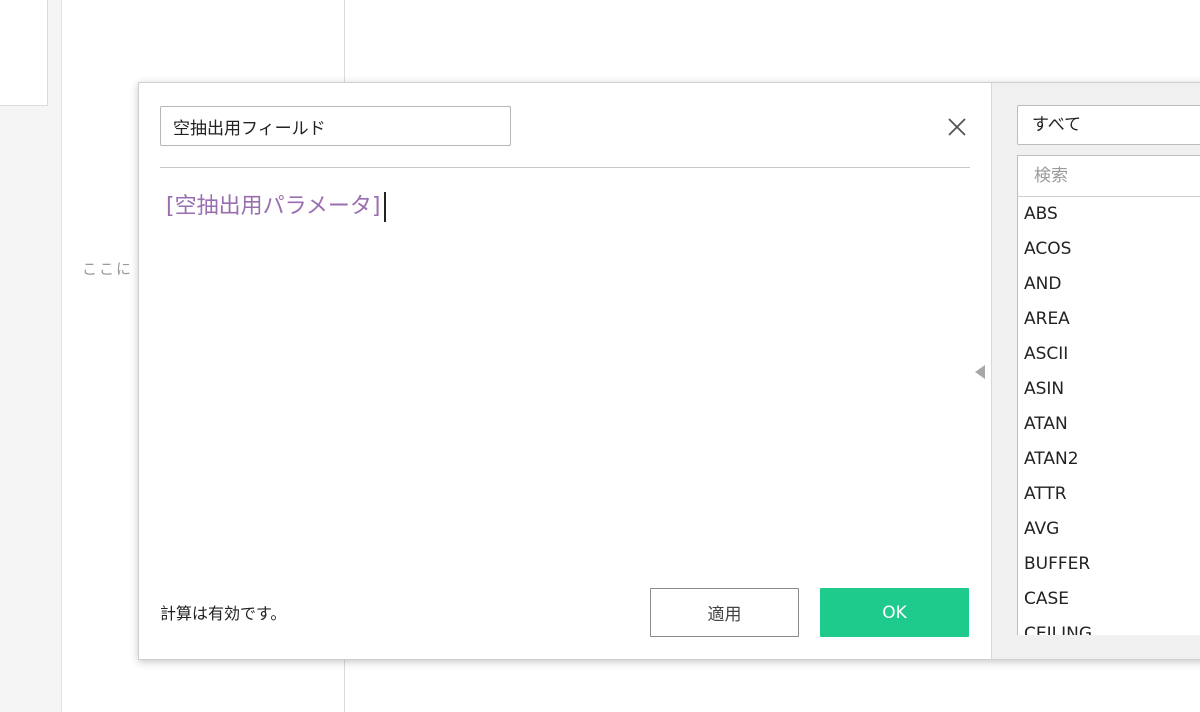 Image resolution: width=1200 pixels, height=712 pixels. Describe the element at coordinates (1109, 319) in the screenshot. I see `function-item: AREA` at that location.